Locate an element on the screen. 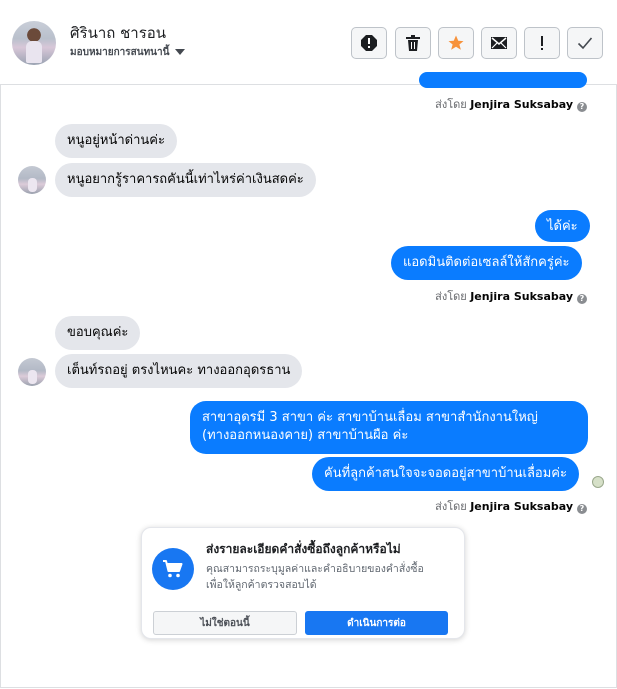  card-description-line: เพื่อให้ลูกค้าตรวจสอบได้ is located at coordinates (261, 585).